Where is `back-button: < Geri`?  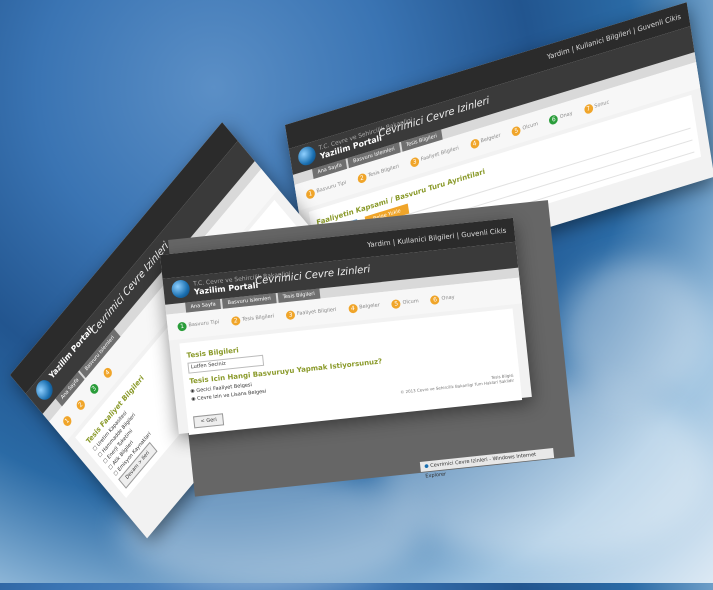 back-button: < Geri is located at coordinates (209, 421).